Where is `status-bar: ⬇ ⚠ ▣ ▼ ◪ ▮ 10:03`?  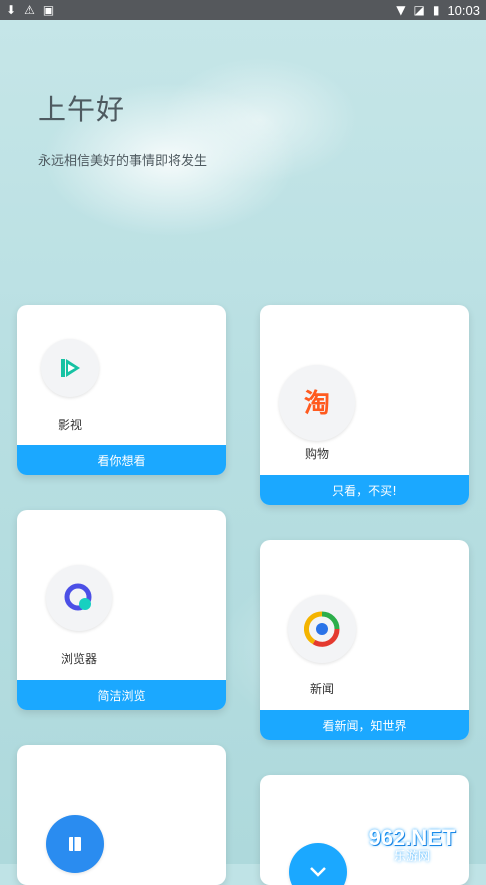
status-bar: ⬇ ⚠ ▣ ▼ ◪ ▮ 10:03 is located at coordinates (243, 10).